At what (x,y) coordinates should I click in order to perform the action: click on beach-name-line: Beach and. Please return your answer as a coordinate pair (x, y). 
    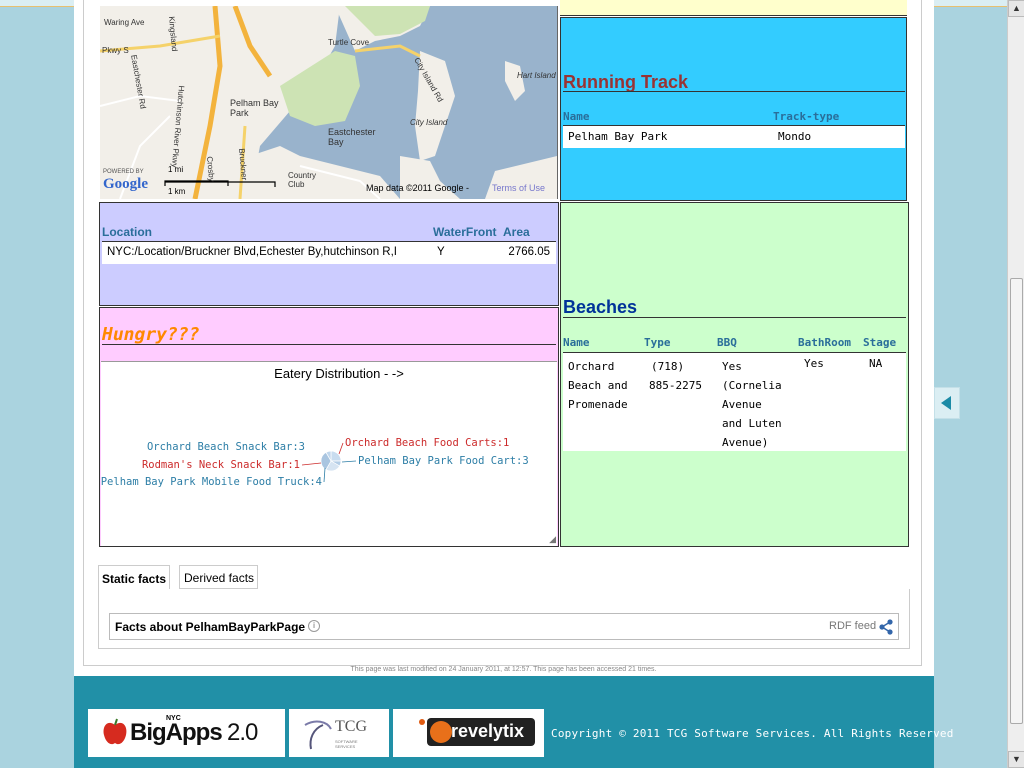
    Looking at the image, I should click on (598, 385).